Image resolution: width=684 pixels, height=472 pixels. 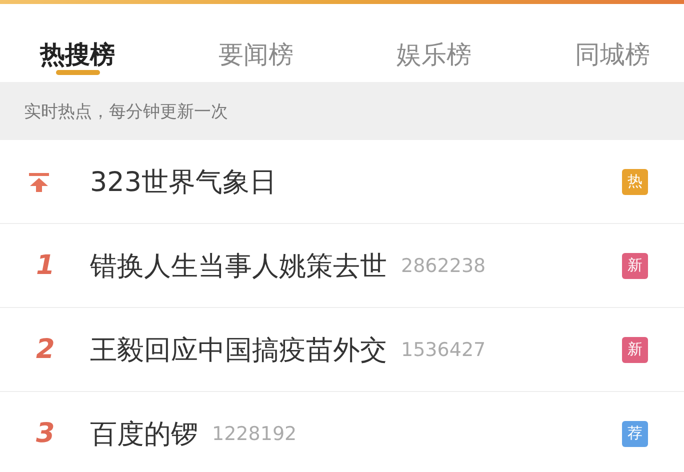 I want to click on topic-title: 百度的锣, so click(x=144, y=435).